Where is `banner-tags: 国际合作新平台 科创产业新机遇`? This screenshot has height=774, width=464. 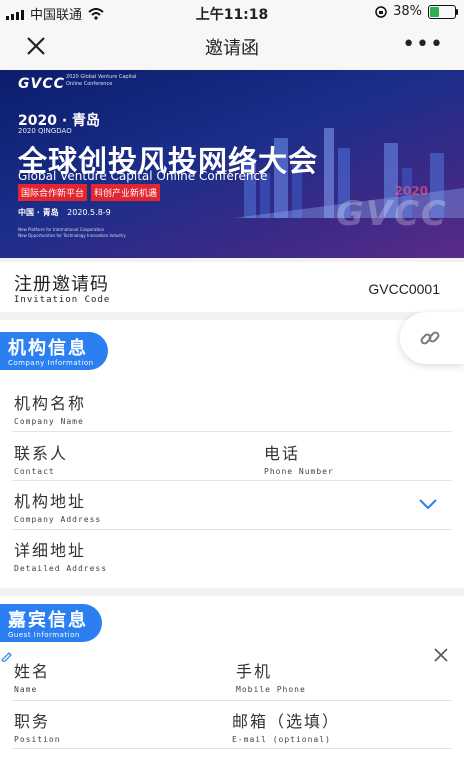 banner-tags: 国际合作新平台 科创产业新机遇 is located at coordinates (89, 192).